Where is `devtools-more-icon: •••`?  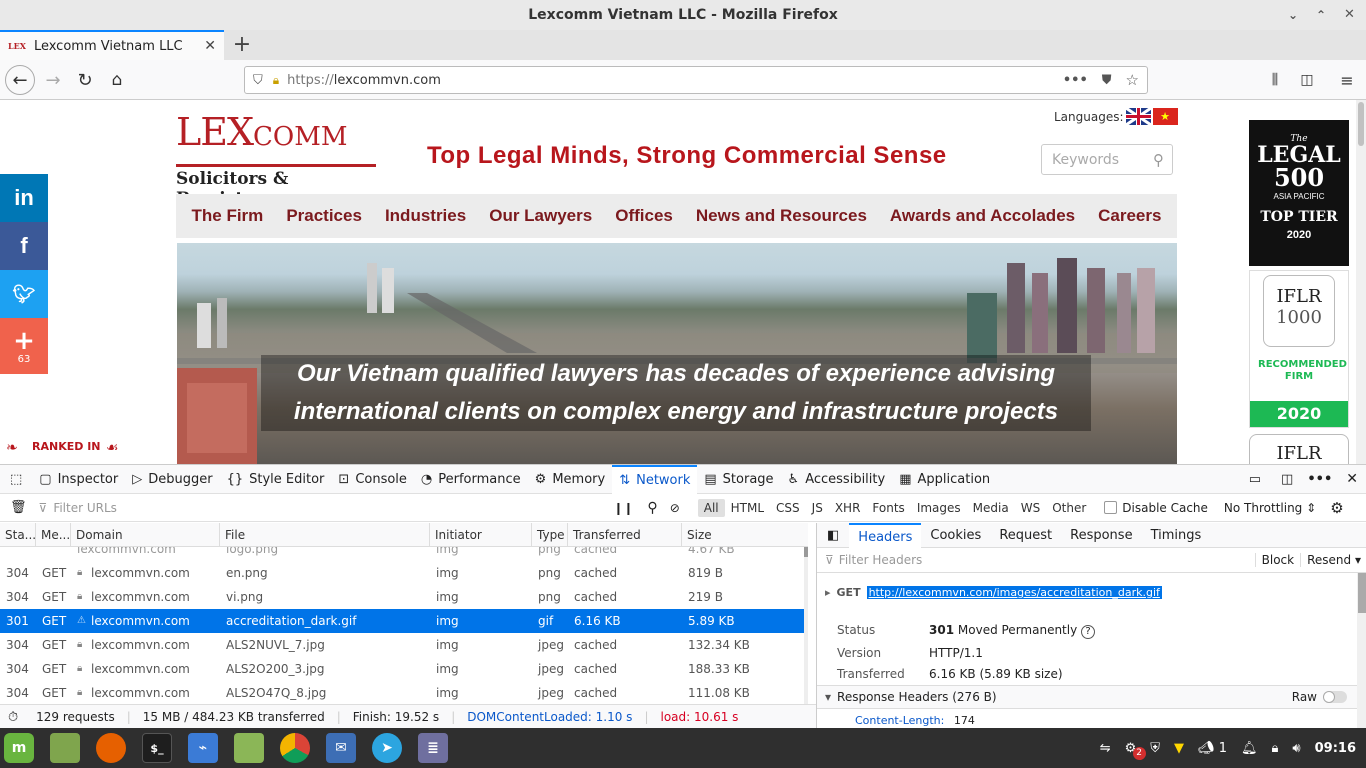
devtools-more-icon: ••• is located at coordinates (1319, 479).